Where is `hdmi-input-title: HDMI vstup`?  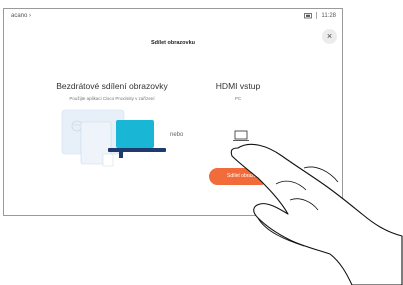
hdmi-input-title: HDMI vstup is located at coordinates (238, 86).